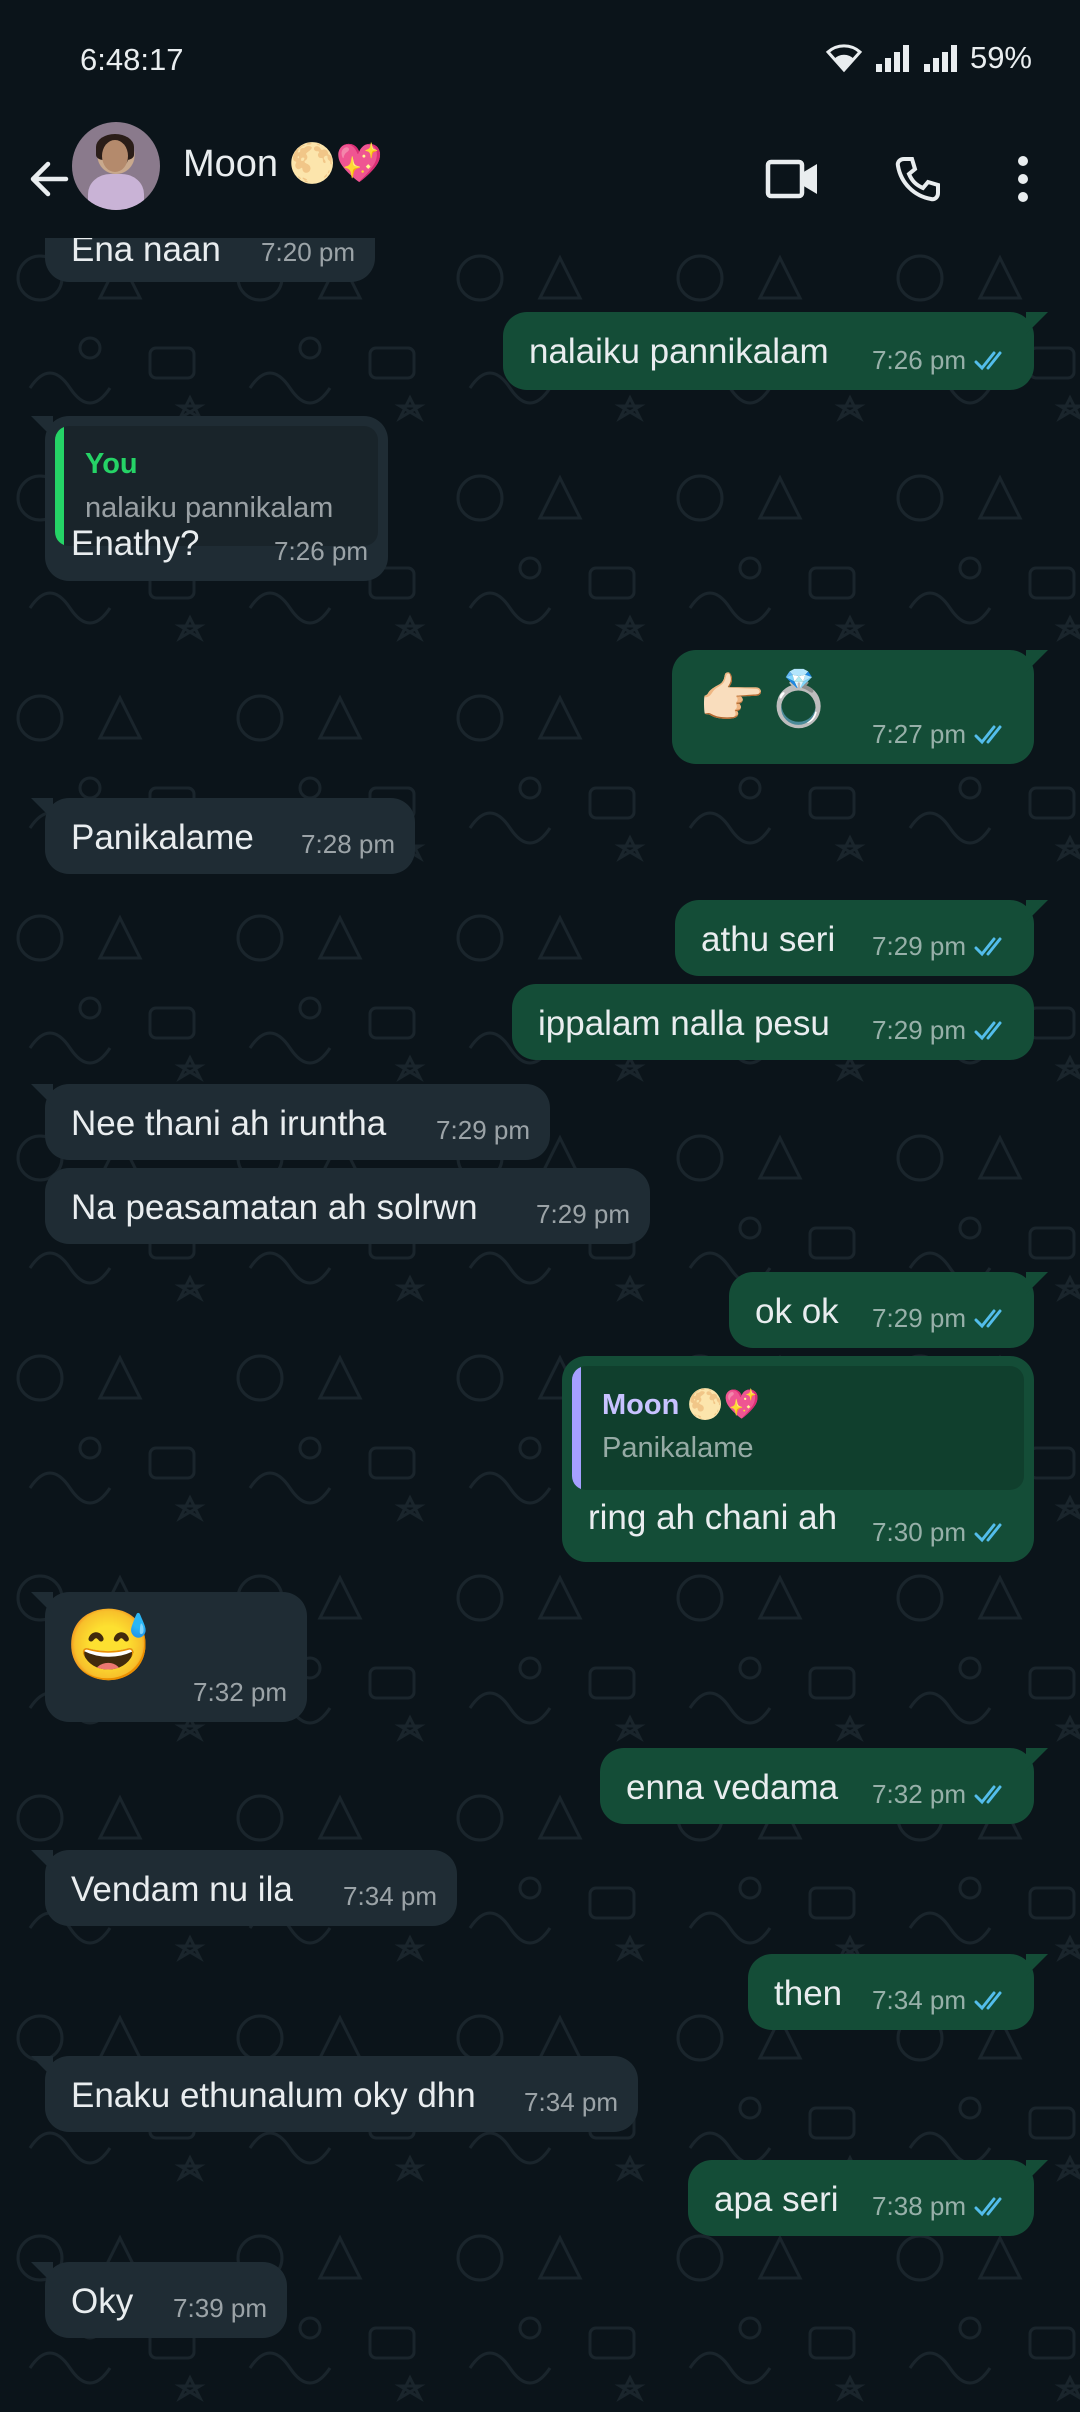 Image resolution: width=1080 pixels, height=2412 pixels. I want to click on message-outgoing: athu seri 7:29 pm, so click(861, 938).